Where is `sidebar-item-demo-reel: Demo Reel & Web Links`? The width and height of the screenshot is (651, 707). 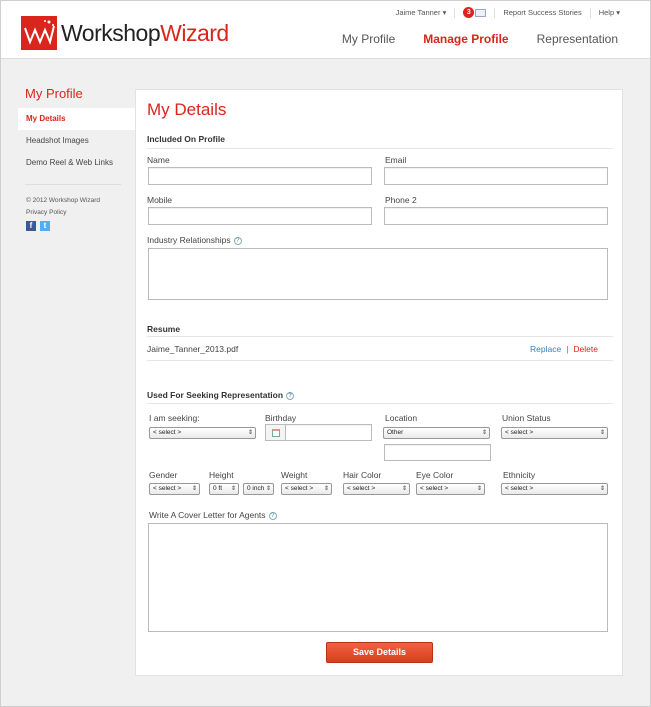
sidebar-item-demo-reel: Demo Reel & Web Links is located at coordinates (76, 163).